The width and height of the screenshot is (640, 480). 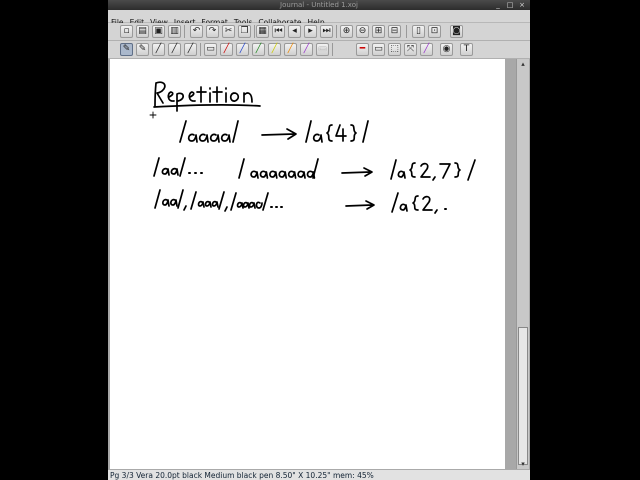 I want to click on eraser-icon: ▭, so click(x=210, y=49).